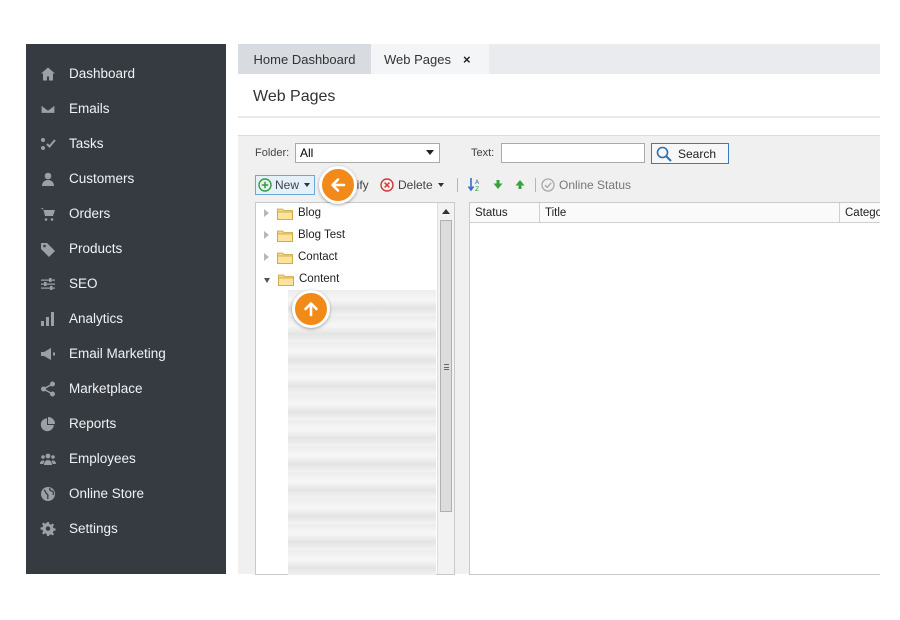 The width and height of the screenshot is (900, 620). Describe the element at coordinates (322, 235) in the screenshot. I see `tree-node-label: Blog Test` at that location.